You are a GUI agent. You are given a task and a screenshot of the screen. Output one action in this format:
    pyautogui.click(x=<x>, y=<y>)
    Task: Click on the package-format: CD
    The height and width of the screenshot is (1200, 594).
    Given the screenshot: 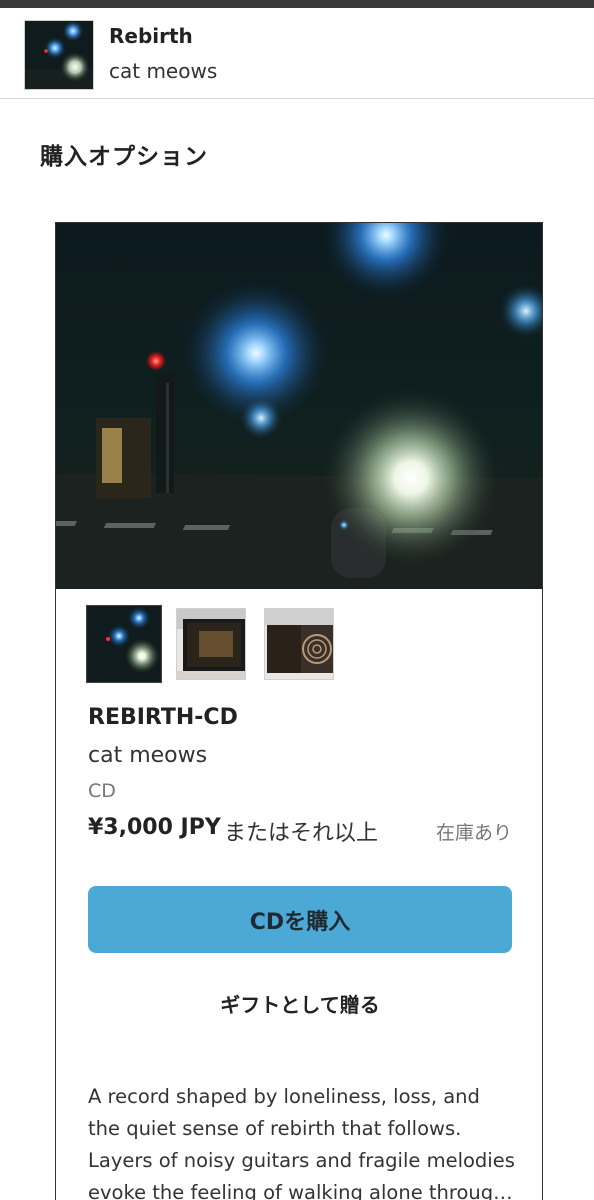 What is the action you would take?
    pyautogui.click(x=102, y=791)
    